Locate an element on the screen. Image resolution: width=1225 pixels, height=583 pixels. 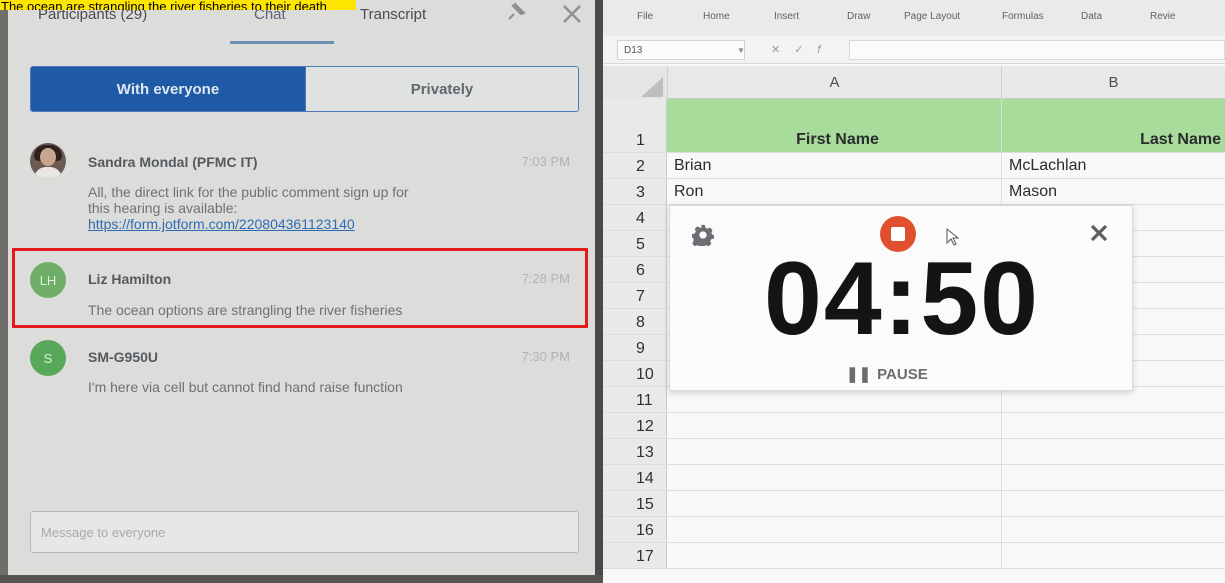
row-number: 9 is located at coordinates (635, 347).